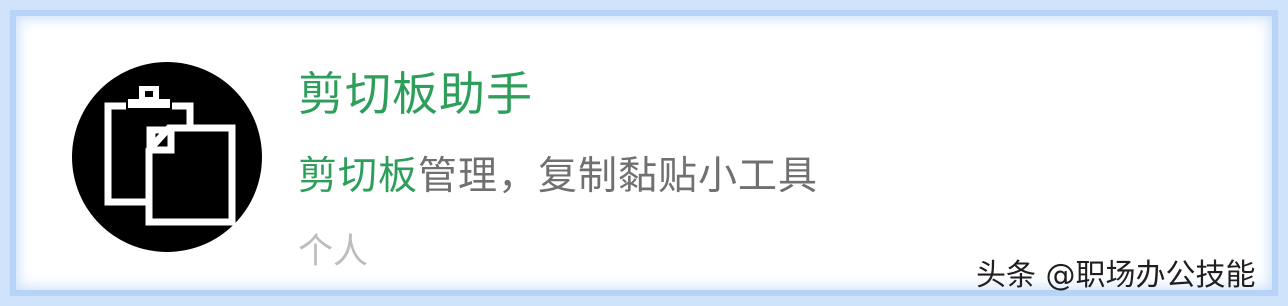 Image resolution: width=1288 pixels, height=306 pixels. Describe the element at coordinates (618, 176) in the screenshot. I see `description-rest: 管理，复制黏贴小工具` at that location.